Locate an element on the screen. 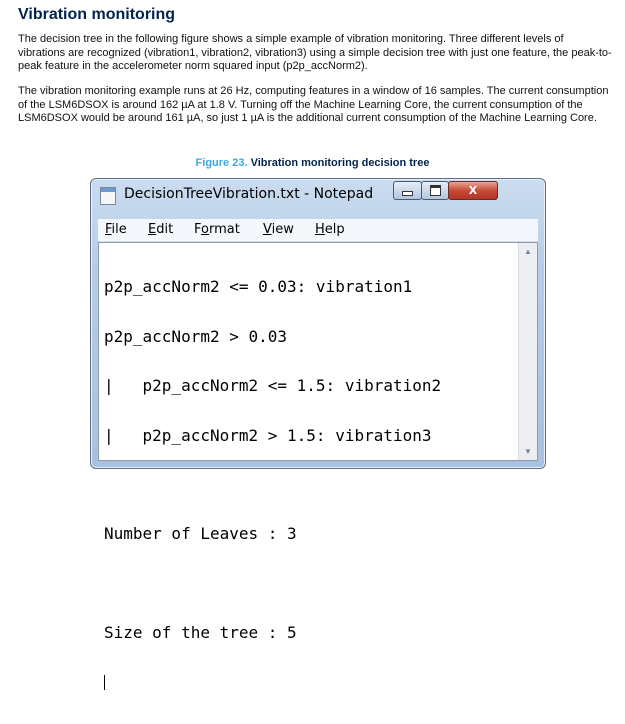 This screenshot has height=724, width=625. scroll-up-arrow-icon: ▲ is located at coordinates (528, 251).